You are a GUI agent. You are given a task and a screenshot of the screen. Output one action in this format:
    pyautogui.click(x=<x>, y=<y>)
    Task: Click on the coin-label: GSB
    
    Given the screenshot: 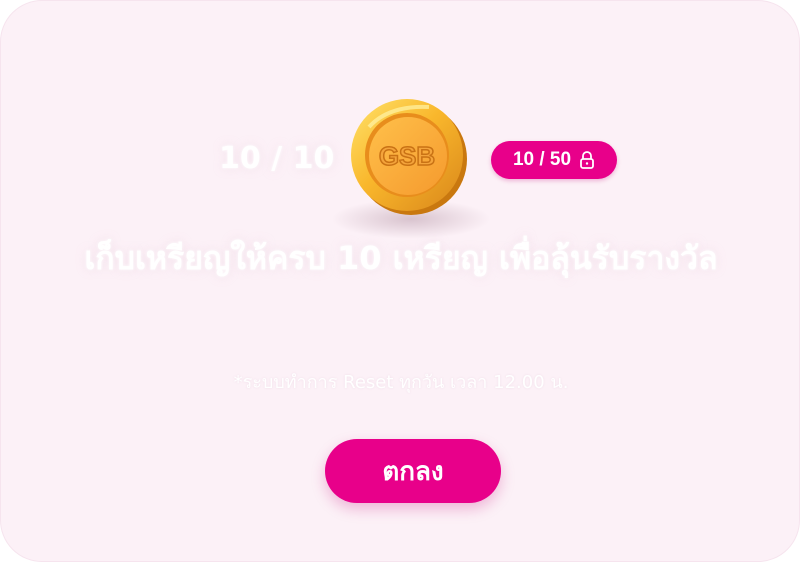 What is the action you would take?
    pyautogui.click(x=407, y=156)
    